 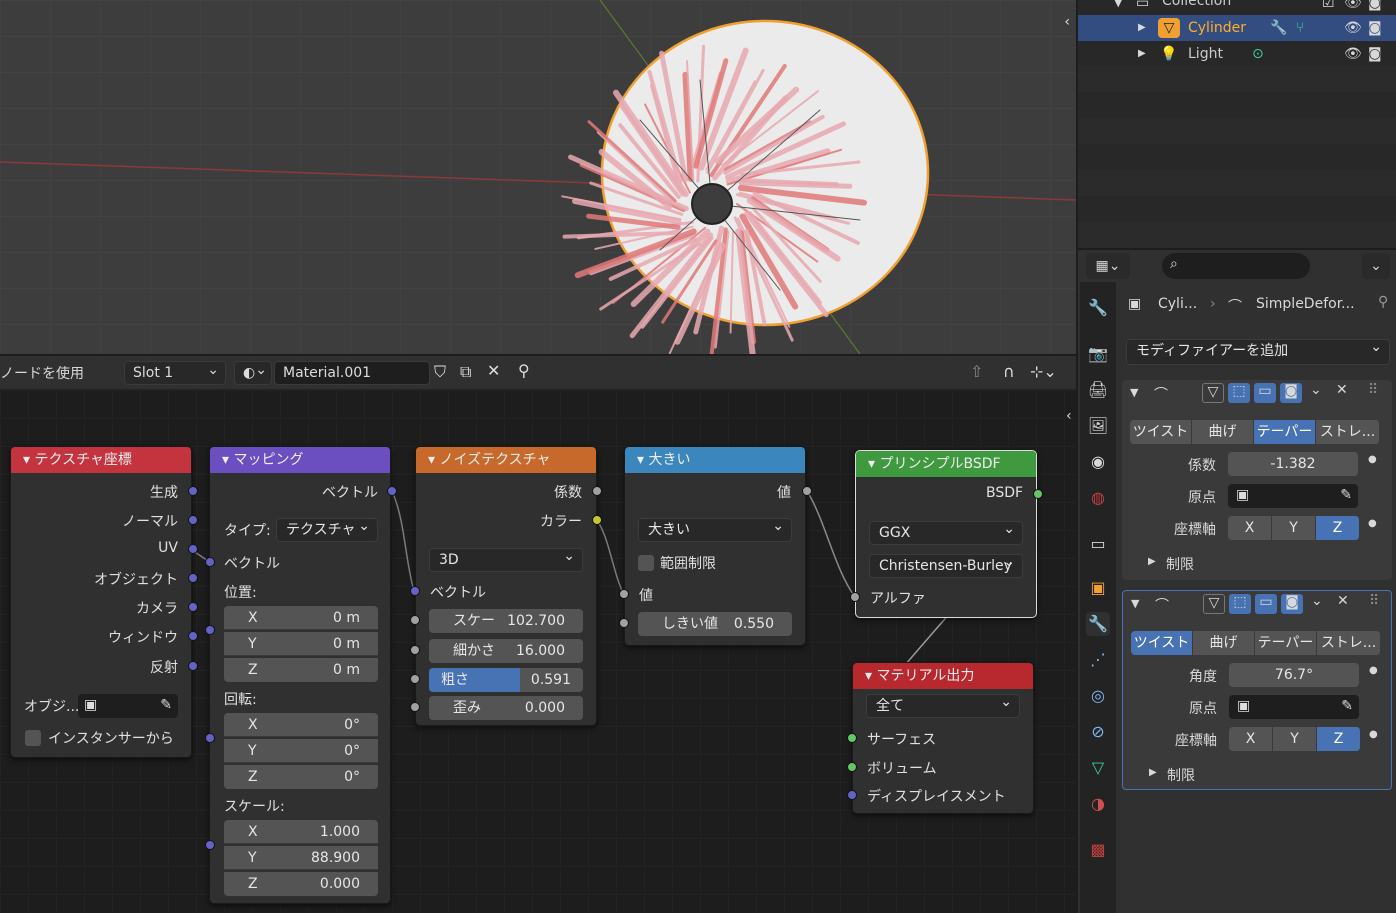 I want to click on mapping-location-x-field: X 0 m, so click(x=301, y=618).